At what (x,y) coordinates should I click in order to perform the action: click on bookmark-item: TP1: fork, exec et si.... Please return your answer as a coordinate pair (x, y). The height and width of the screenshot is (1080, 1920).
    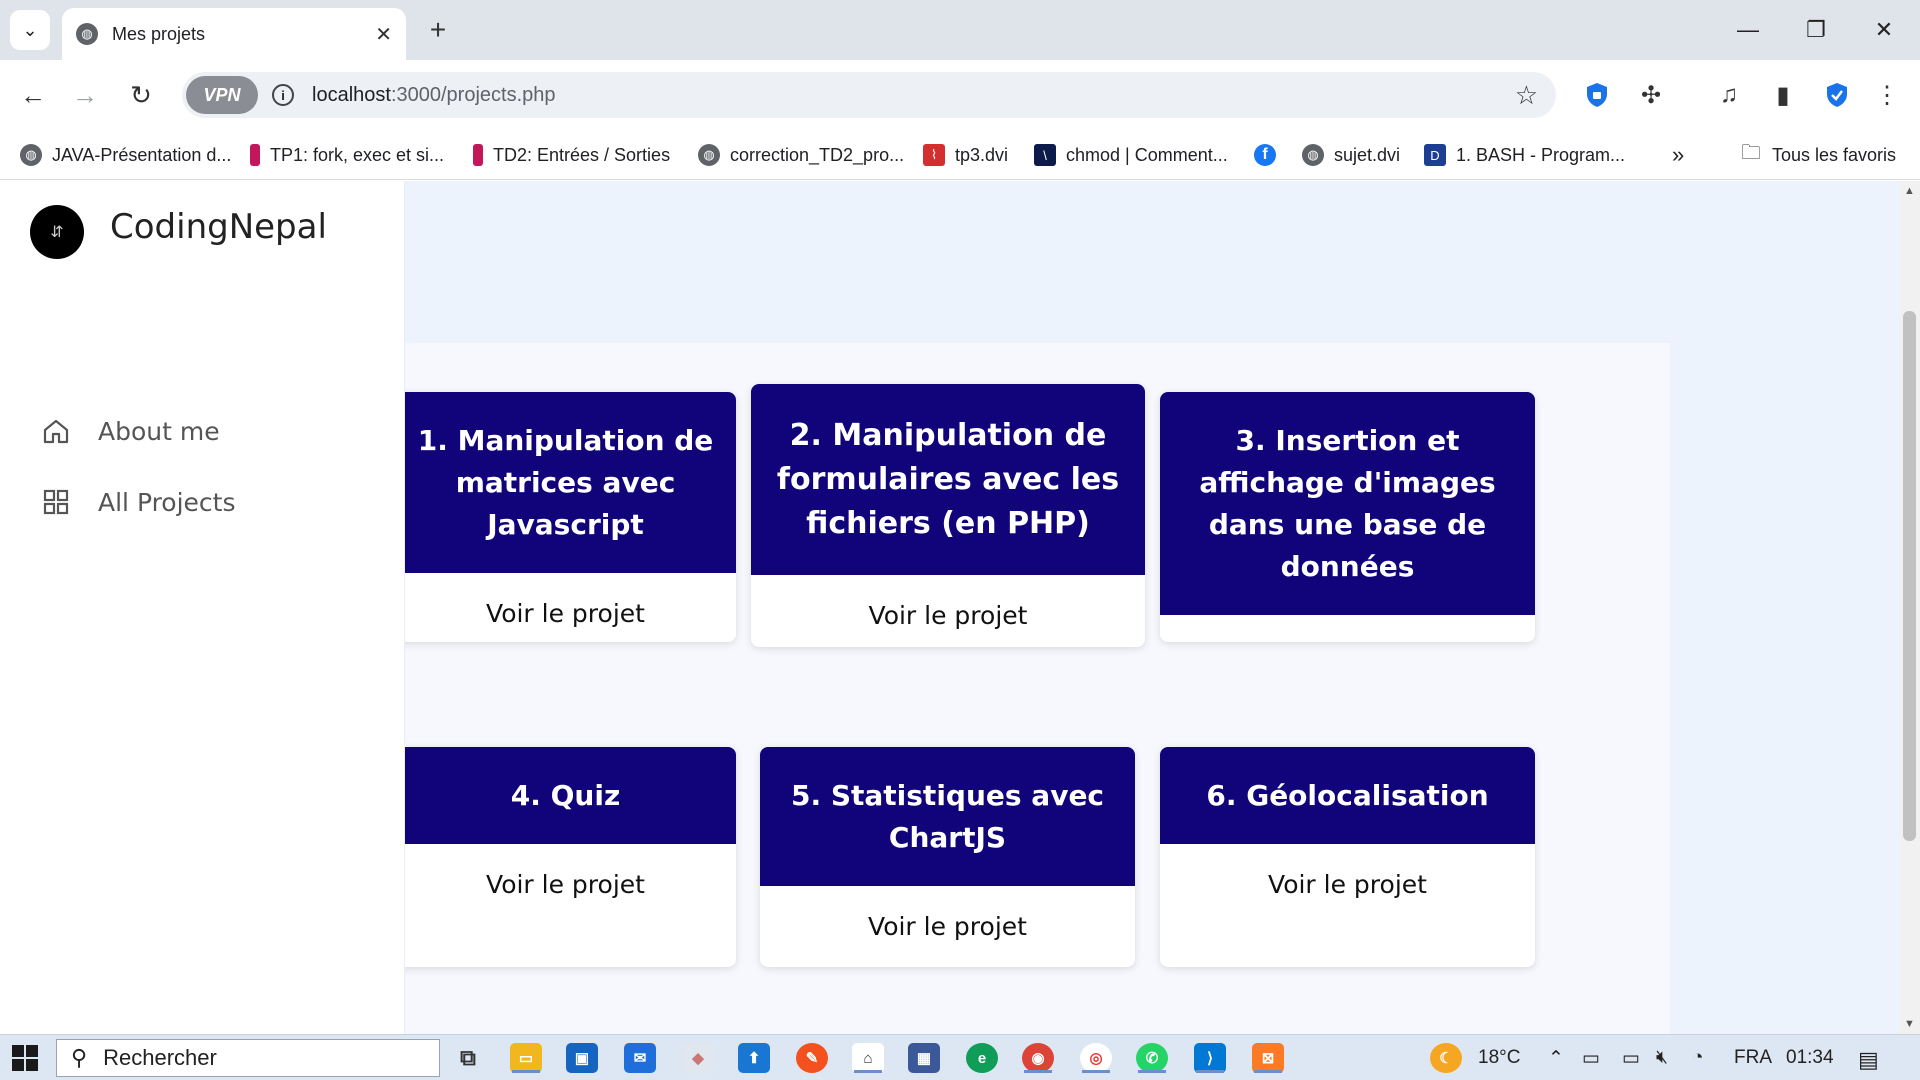
    Looking at the image, I should click on (347, 155).